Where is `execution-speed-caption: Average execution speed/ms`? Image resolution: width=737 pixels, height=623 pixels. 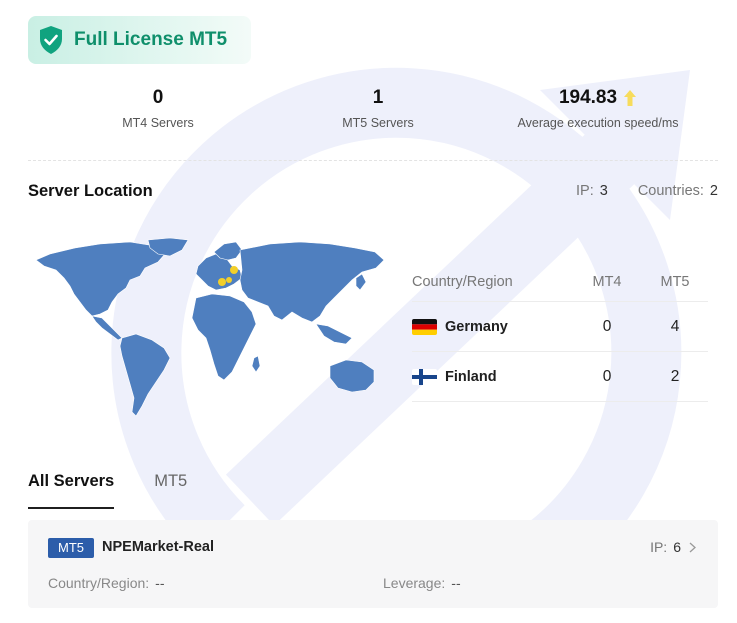
execution-speed-caption: Average execution speed/ms is located at coordinates (598, 123).